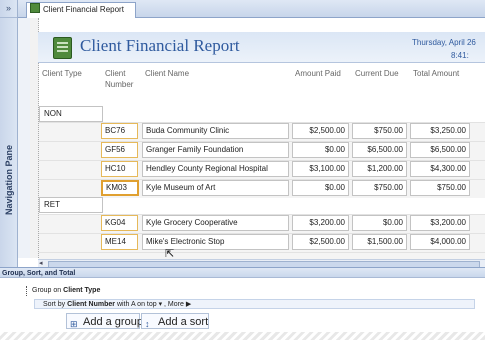 Image resolution: width=485 pixels, height=340 pixels. I want to click on cell-total-amount: $6,500.00, so click(440, 150).